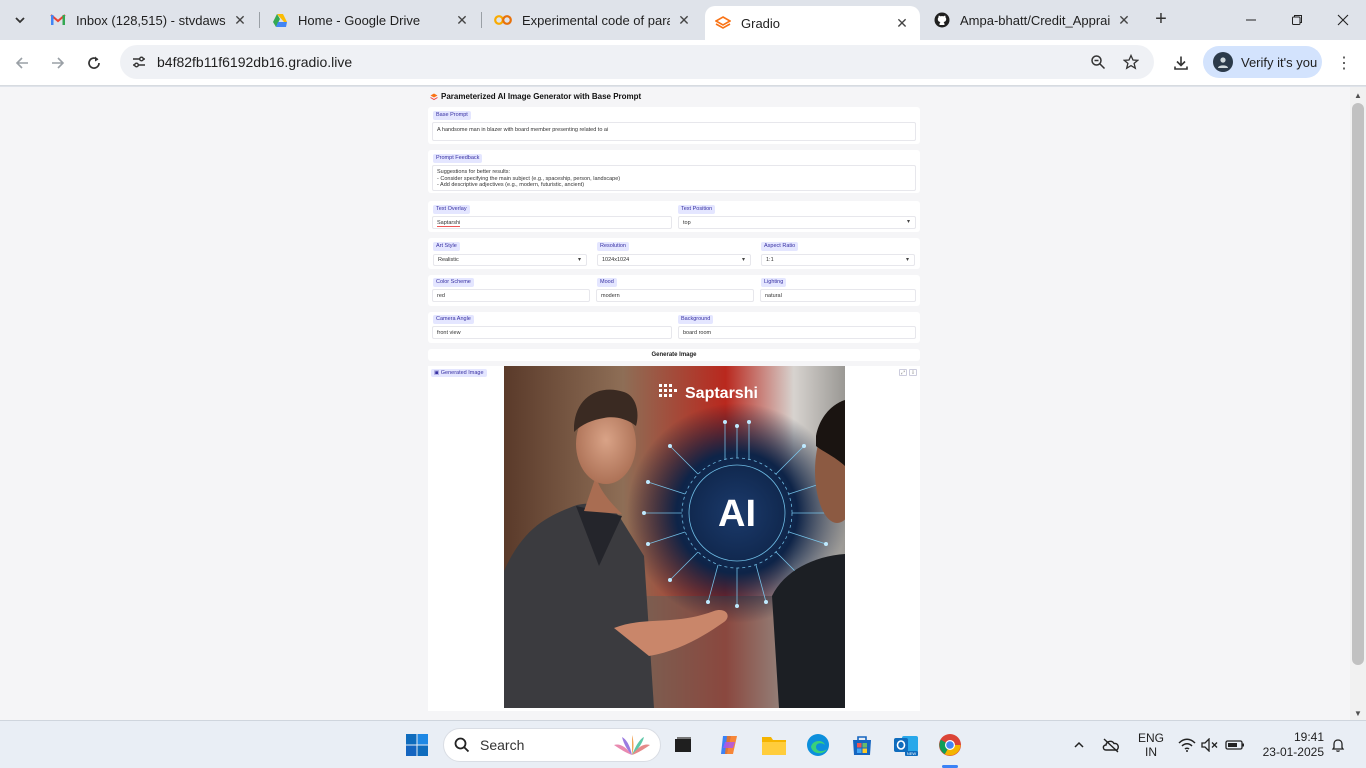 This screenshot has height=768, width=1366. Describe the element at coordinates (453, 319) in the screenshot. I see `camera-angle-label: Camera Angle` at that location.